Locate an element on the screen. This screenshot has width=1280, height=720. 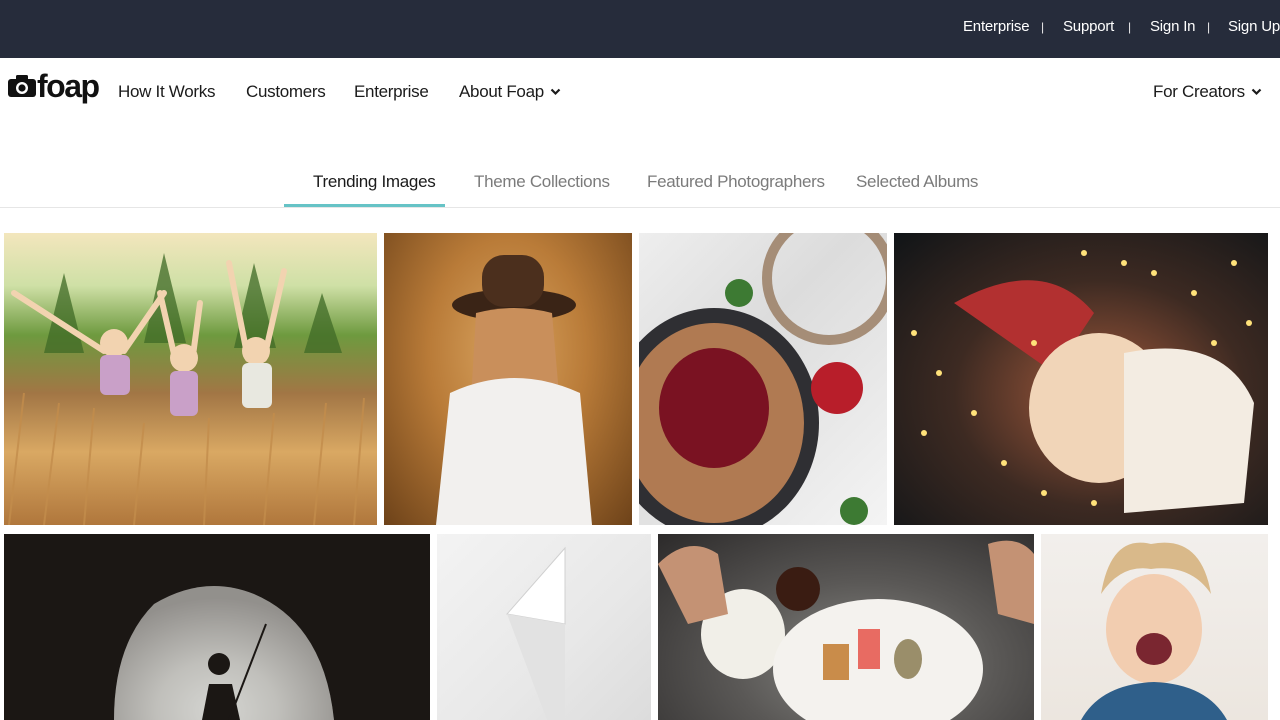
nav-enterprise: Enterprise is located at coordinates (391, 92).